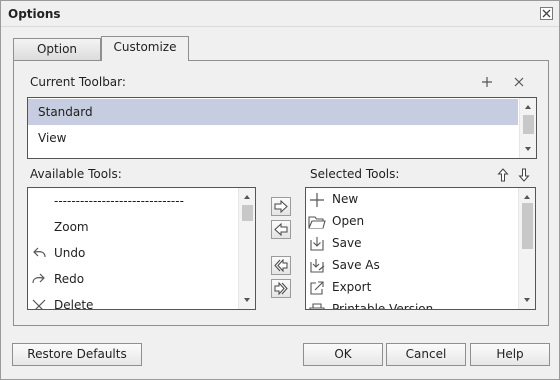  I want to click on list-item-label: Undo, so click(70, 253).